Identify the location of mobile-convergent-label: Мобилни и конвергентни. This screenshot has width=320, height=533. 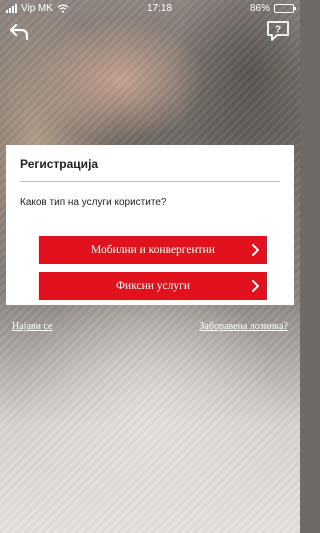
(153, 250).